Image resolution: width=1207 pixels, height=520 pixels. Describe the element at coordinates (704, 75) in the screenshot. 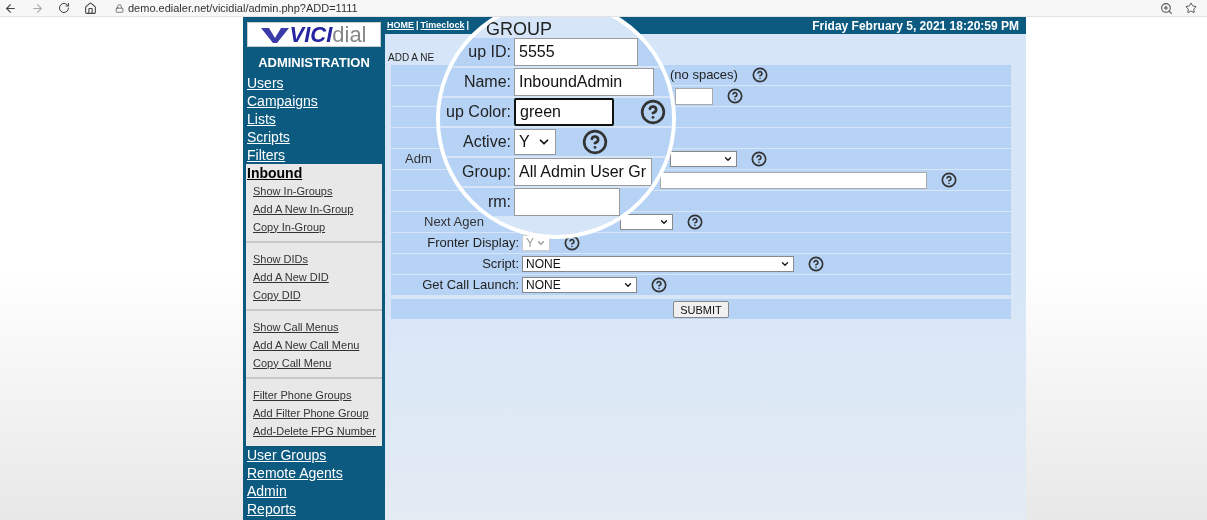

I see `hint-text: (no spaces)` at that location.